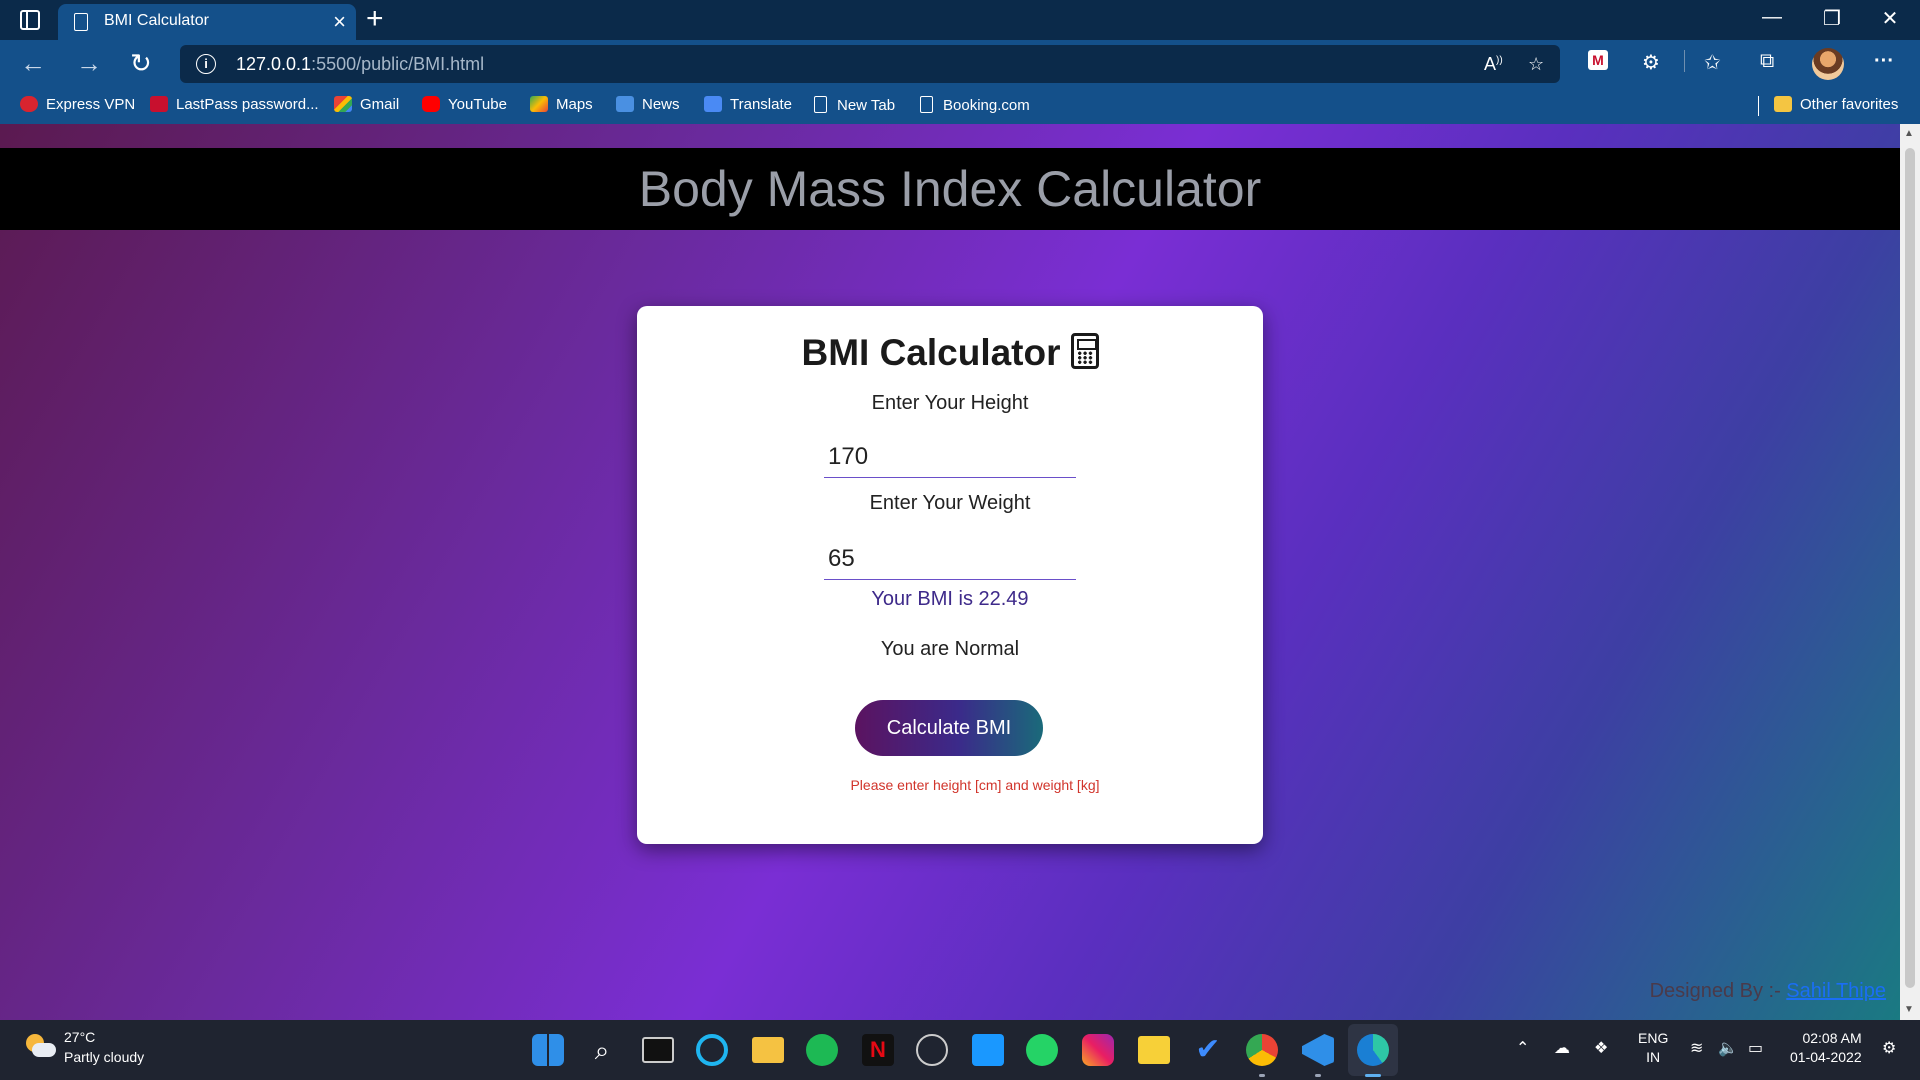 The width and height of the screenshot is (1920, 1080). I want to click on notifications-icon: ⚙, so click(1889, 1048).